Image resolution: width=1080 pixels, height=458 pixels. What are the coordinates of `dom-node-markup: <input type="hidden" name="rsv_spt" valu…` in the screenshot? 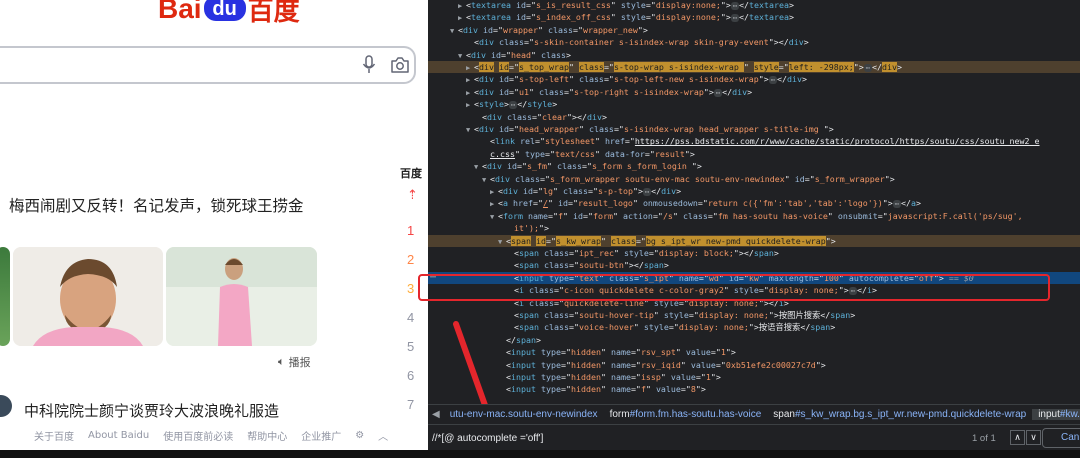 It's located at (621, 352).